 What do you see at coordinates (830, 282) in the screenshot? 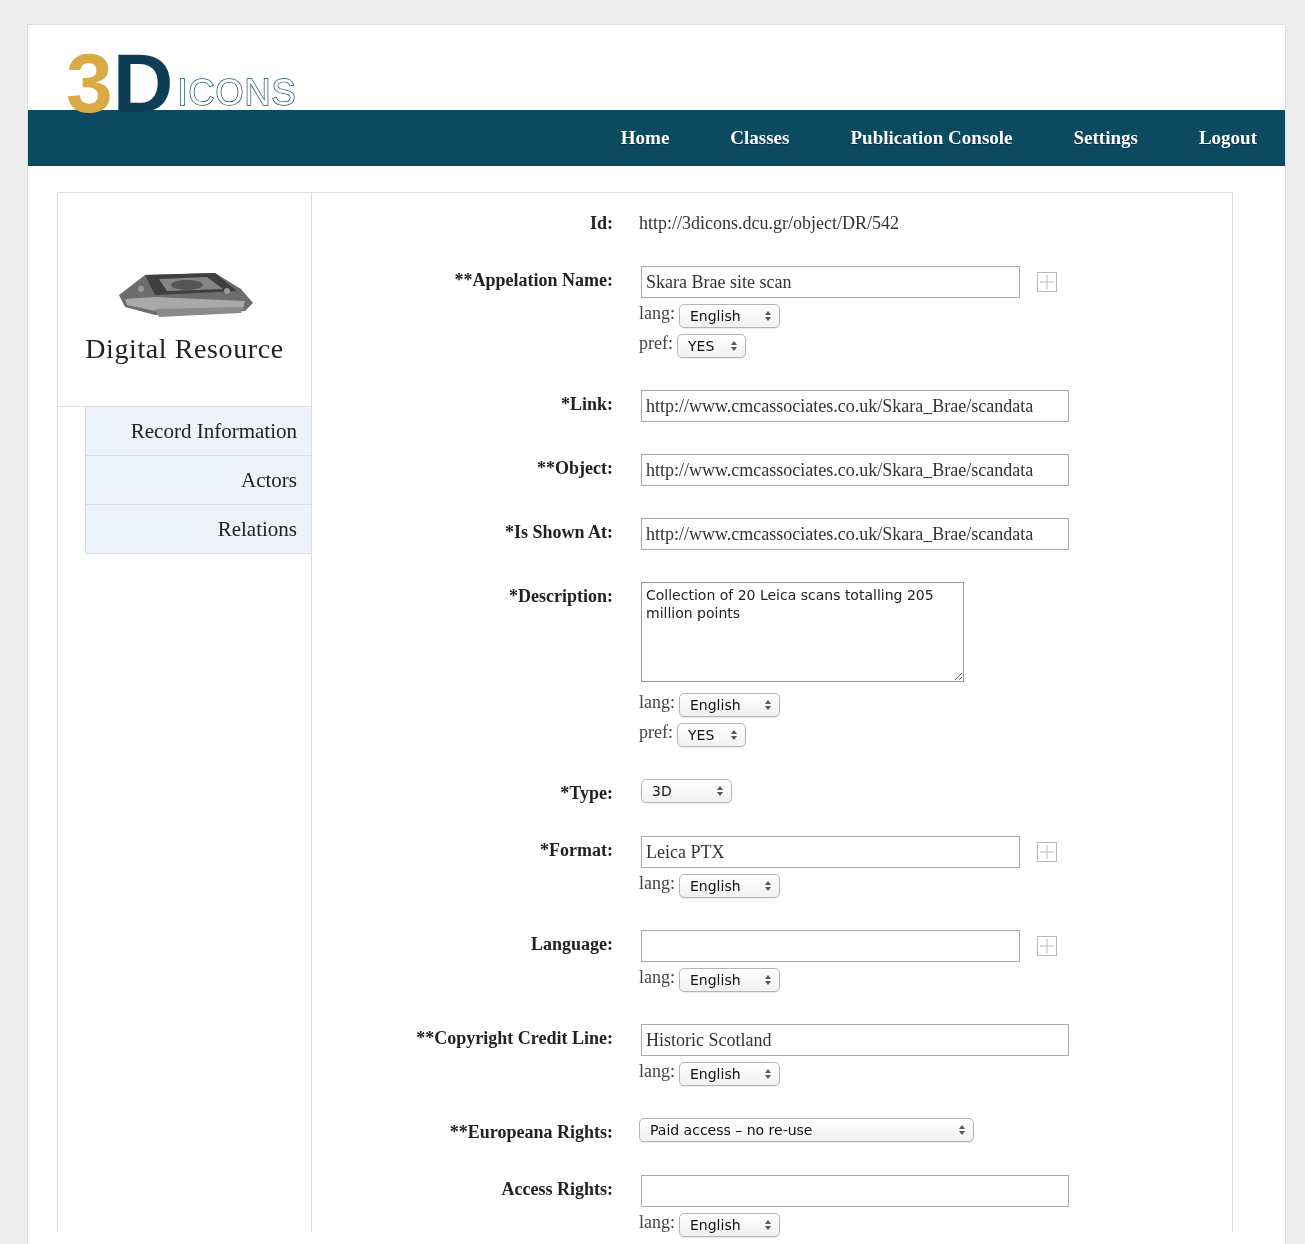
I see `input-field: Skara Brae site scan` at bounding box center [830, 282].